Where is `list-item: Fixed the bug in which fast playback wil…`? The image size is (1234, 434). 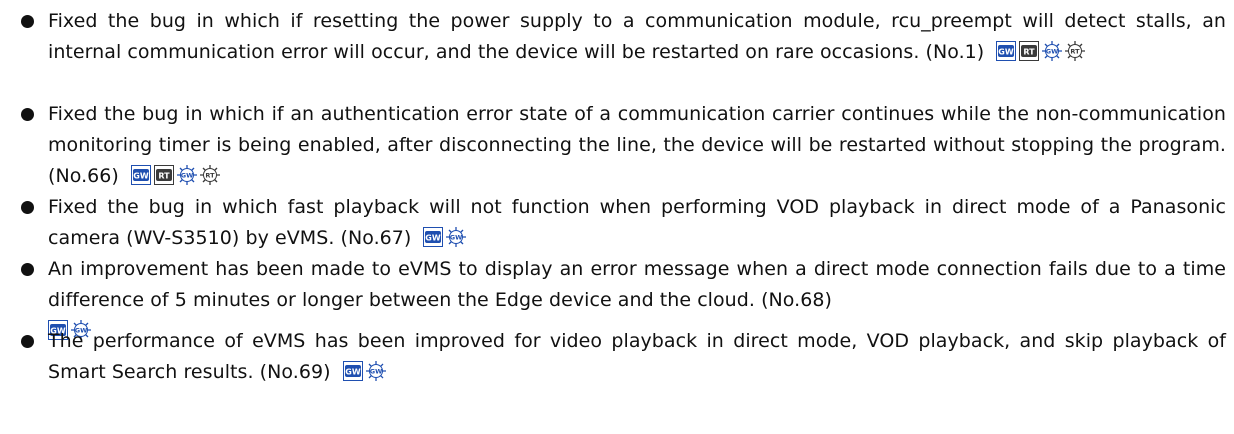 list-item: Fixed the bug in which fast playback wil… is located at coordinates (617, 223).